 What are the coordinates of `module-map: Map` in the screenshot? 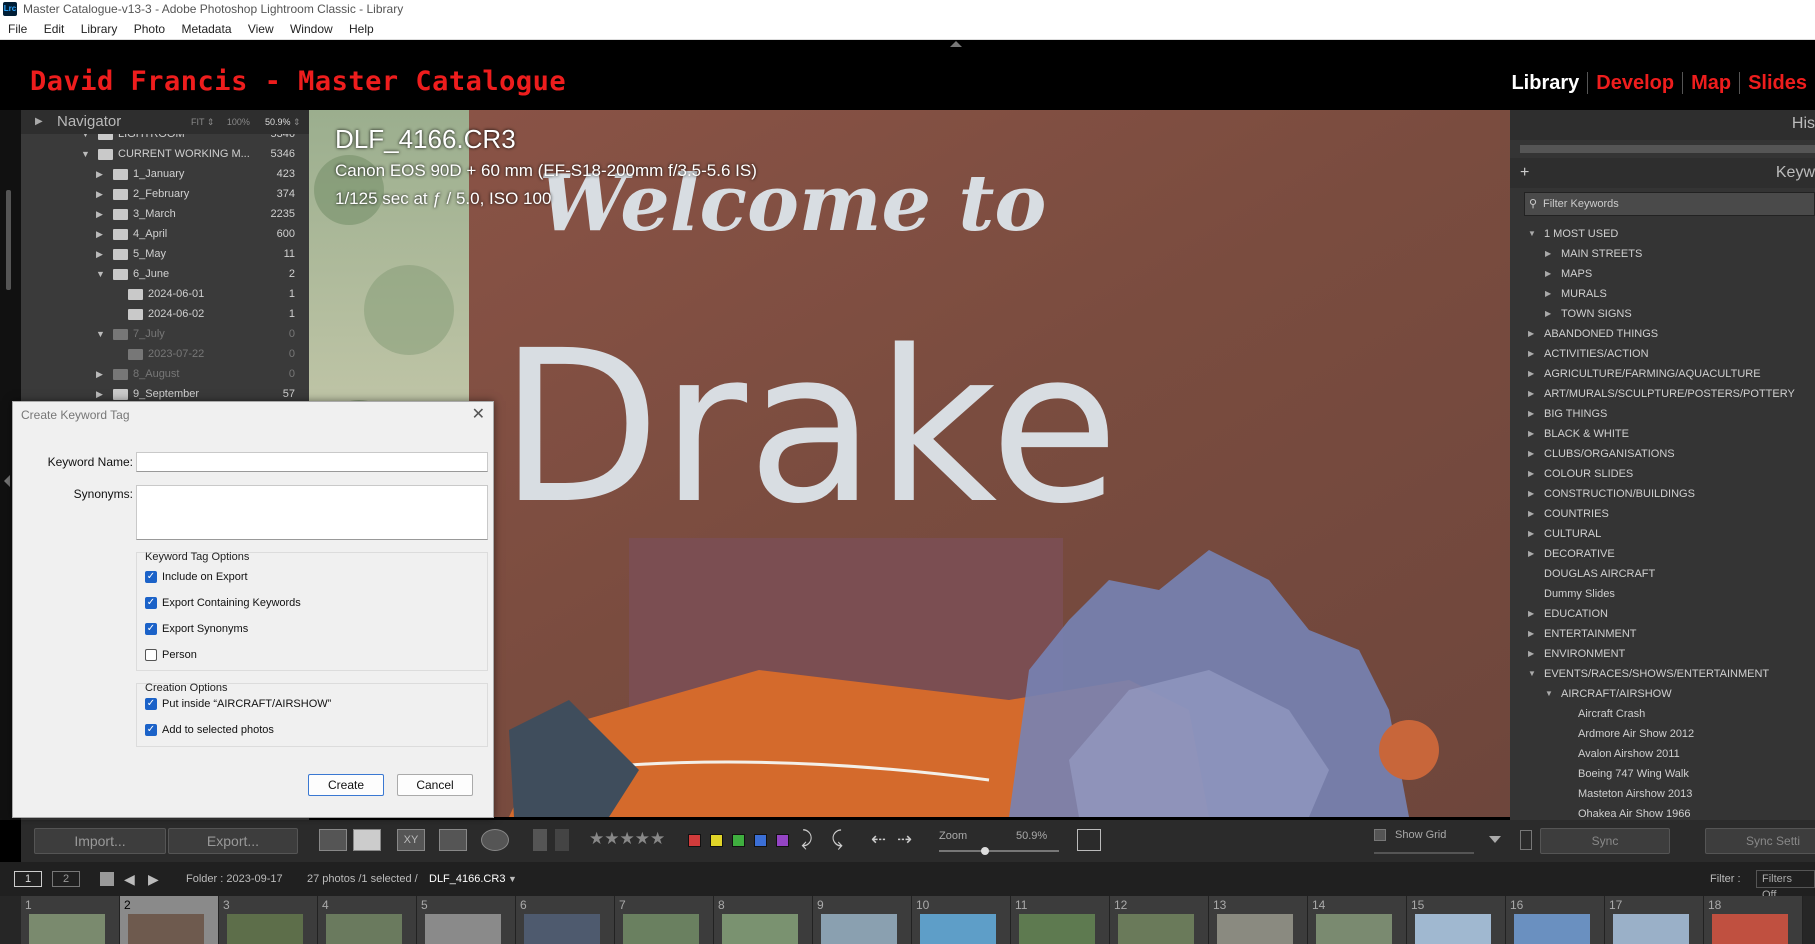 It's located at (1711, 83).